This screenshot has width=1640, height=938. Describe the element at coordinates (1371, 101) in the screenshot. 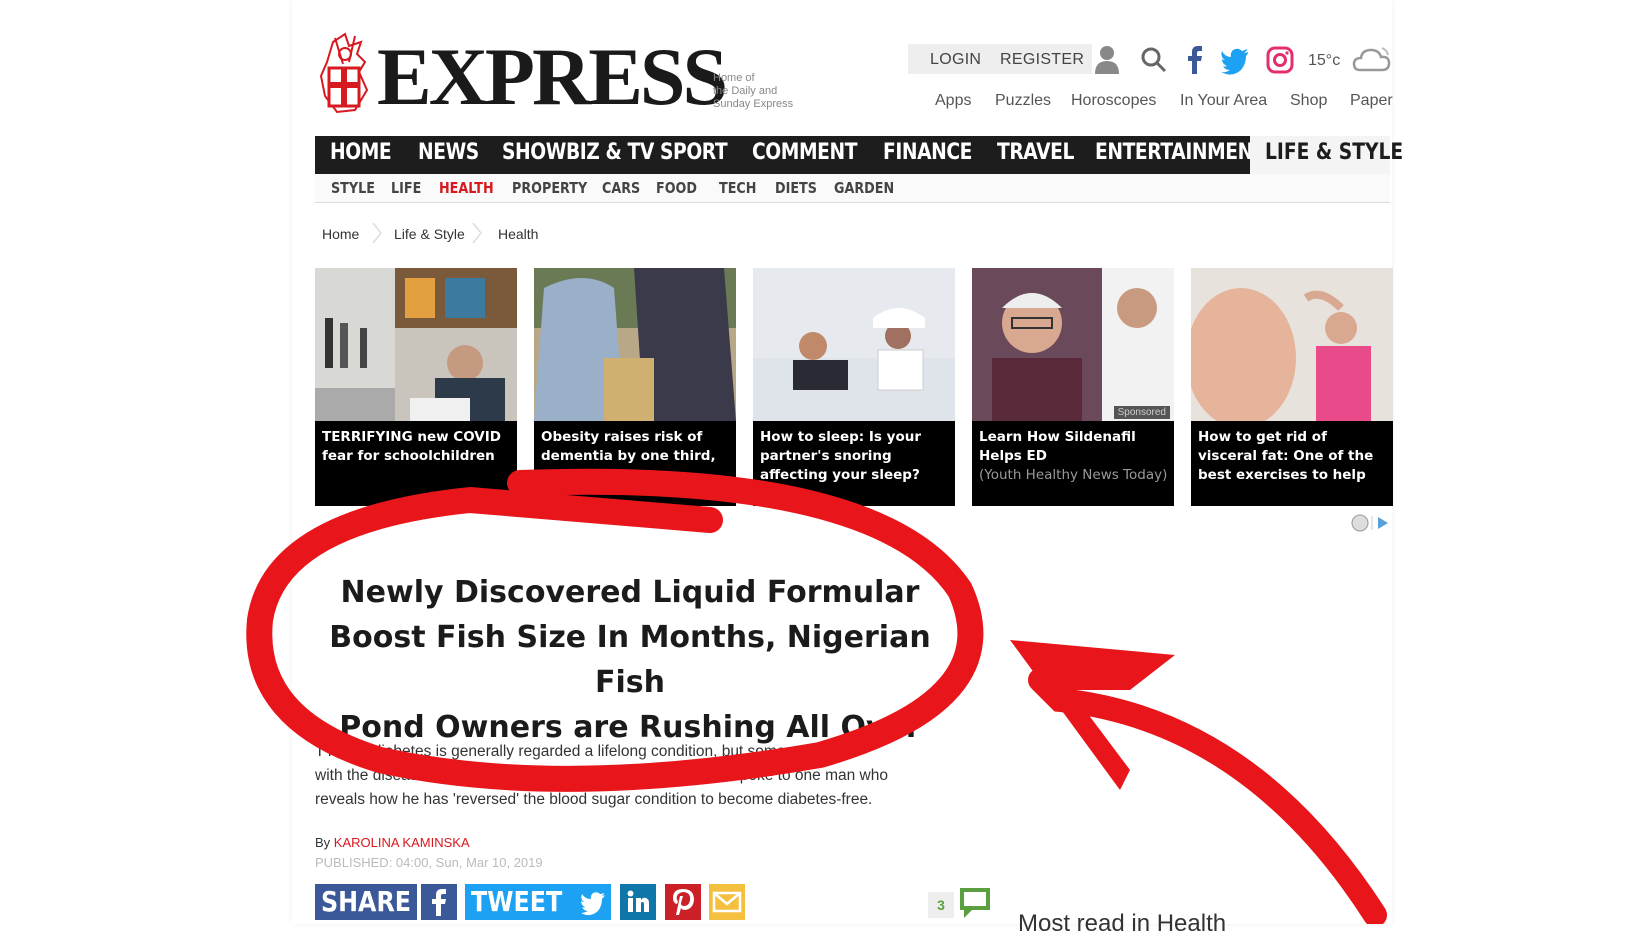

I see `paper-link: Paper` at that location.